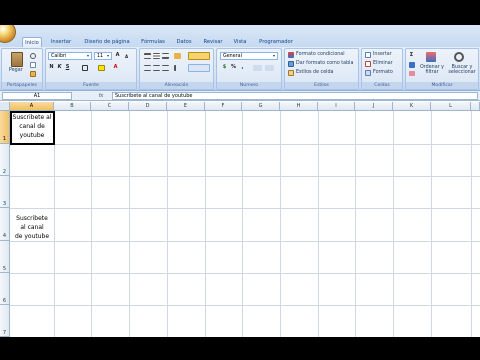  What do you see at coordinates (276, 42) in the screenshot?
I see `tab-programador: Programador` at bounding box center [276, 42].